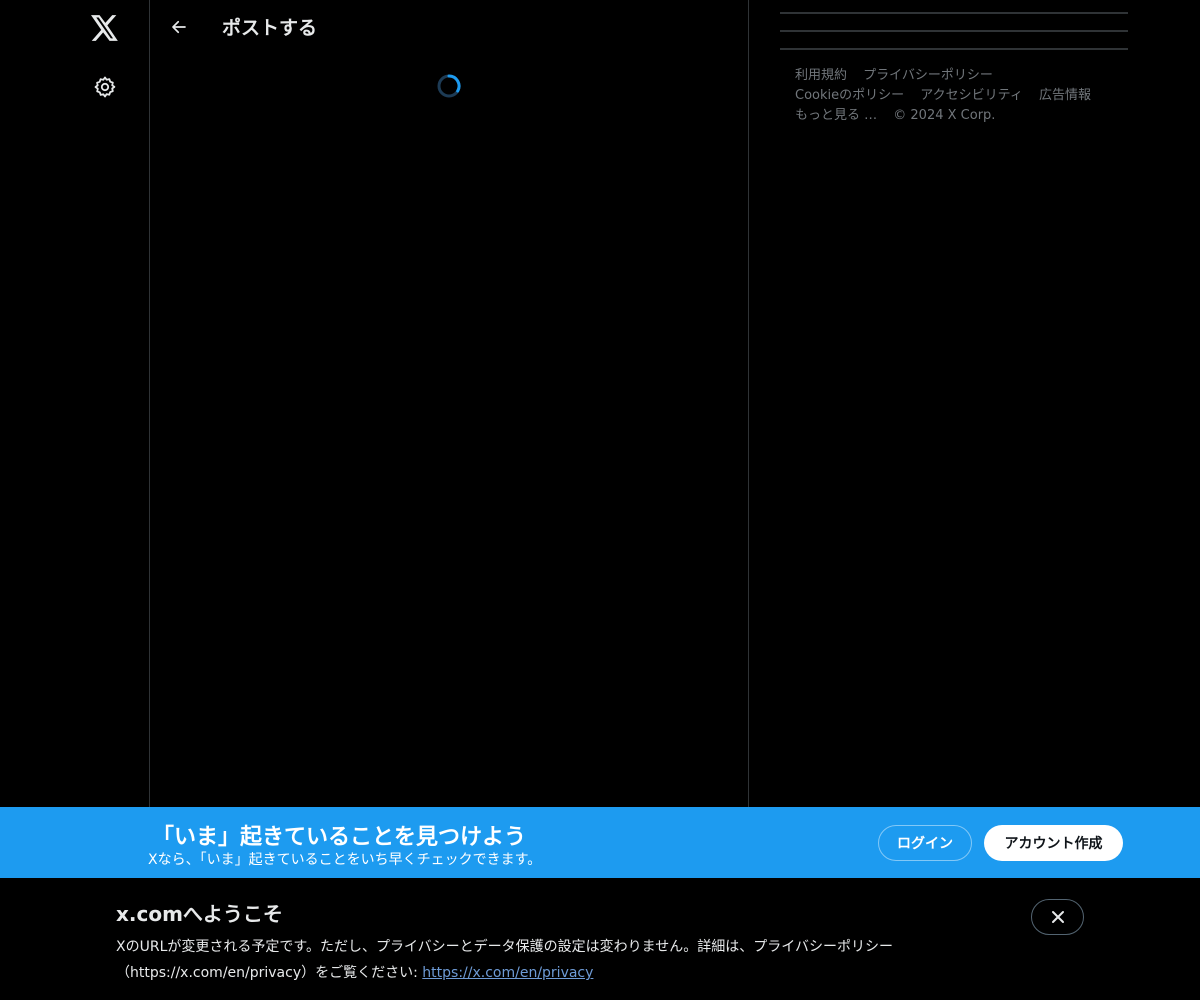 The height and width of the screenshot is (1000, 1200). I want to click on spinner-icon, so click(449, 86).